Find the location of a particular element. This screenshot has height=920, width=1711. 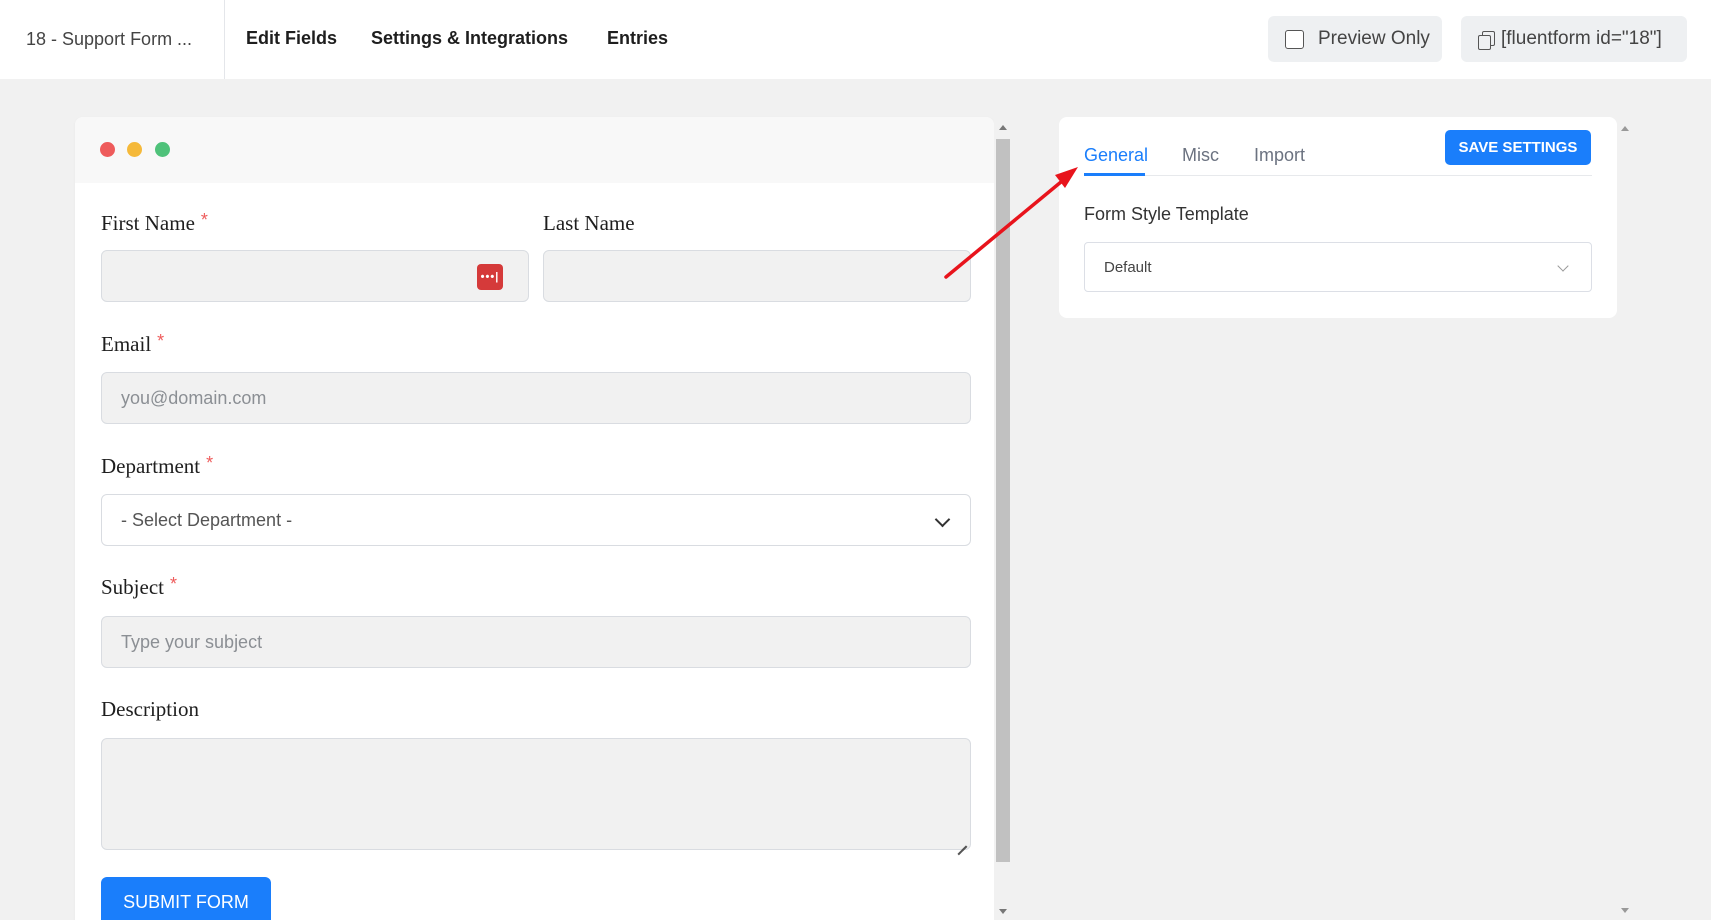

preview-only-toggle: Preview Only is located at coordinates (1355, 39).